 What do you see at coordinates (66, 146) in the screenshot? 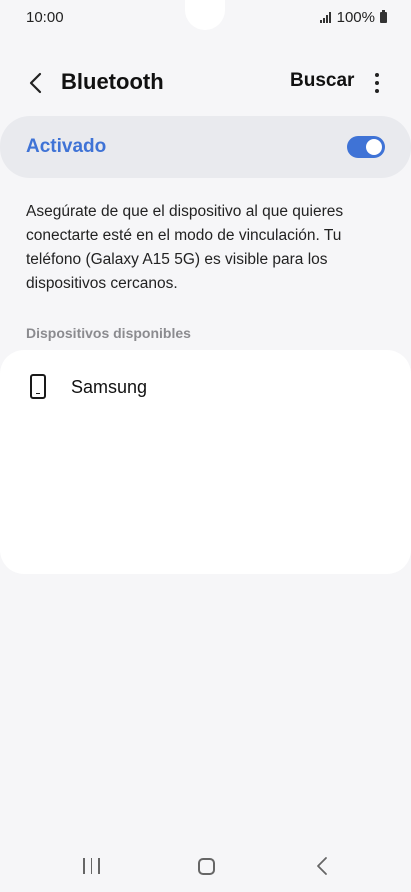
I see `toggle-label: Activado` at bounding box center [66, 146].